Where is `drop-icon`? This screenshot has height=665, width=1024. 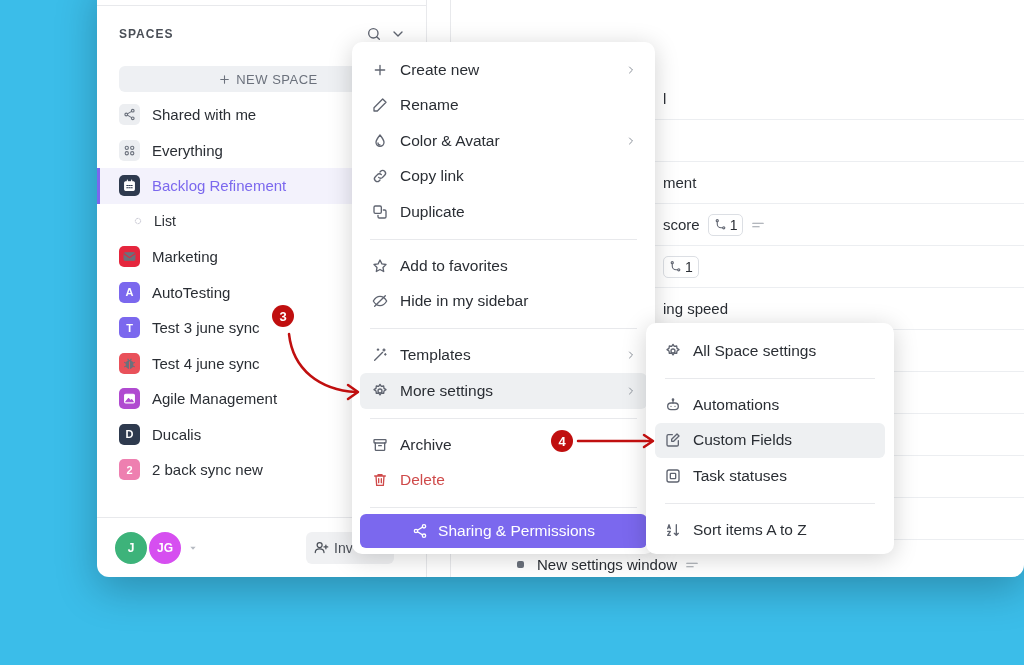 drop-icon is located at coordinates (380, 140).